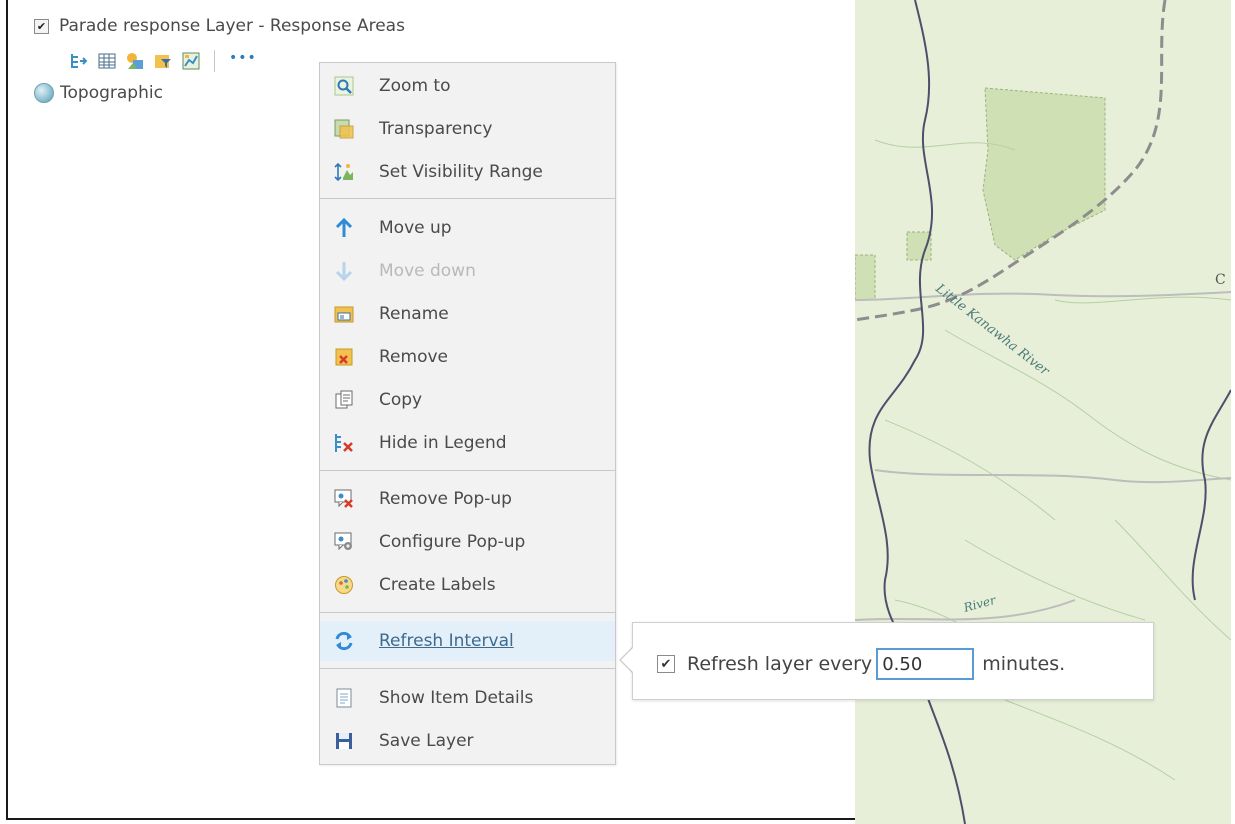  I want to click on menu-item-remove-popup: Remove Pop-up, so click(467, 499).